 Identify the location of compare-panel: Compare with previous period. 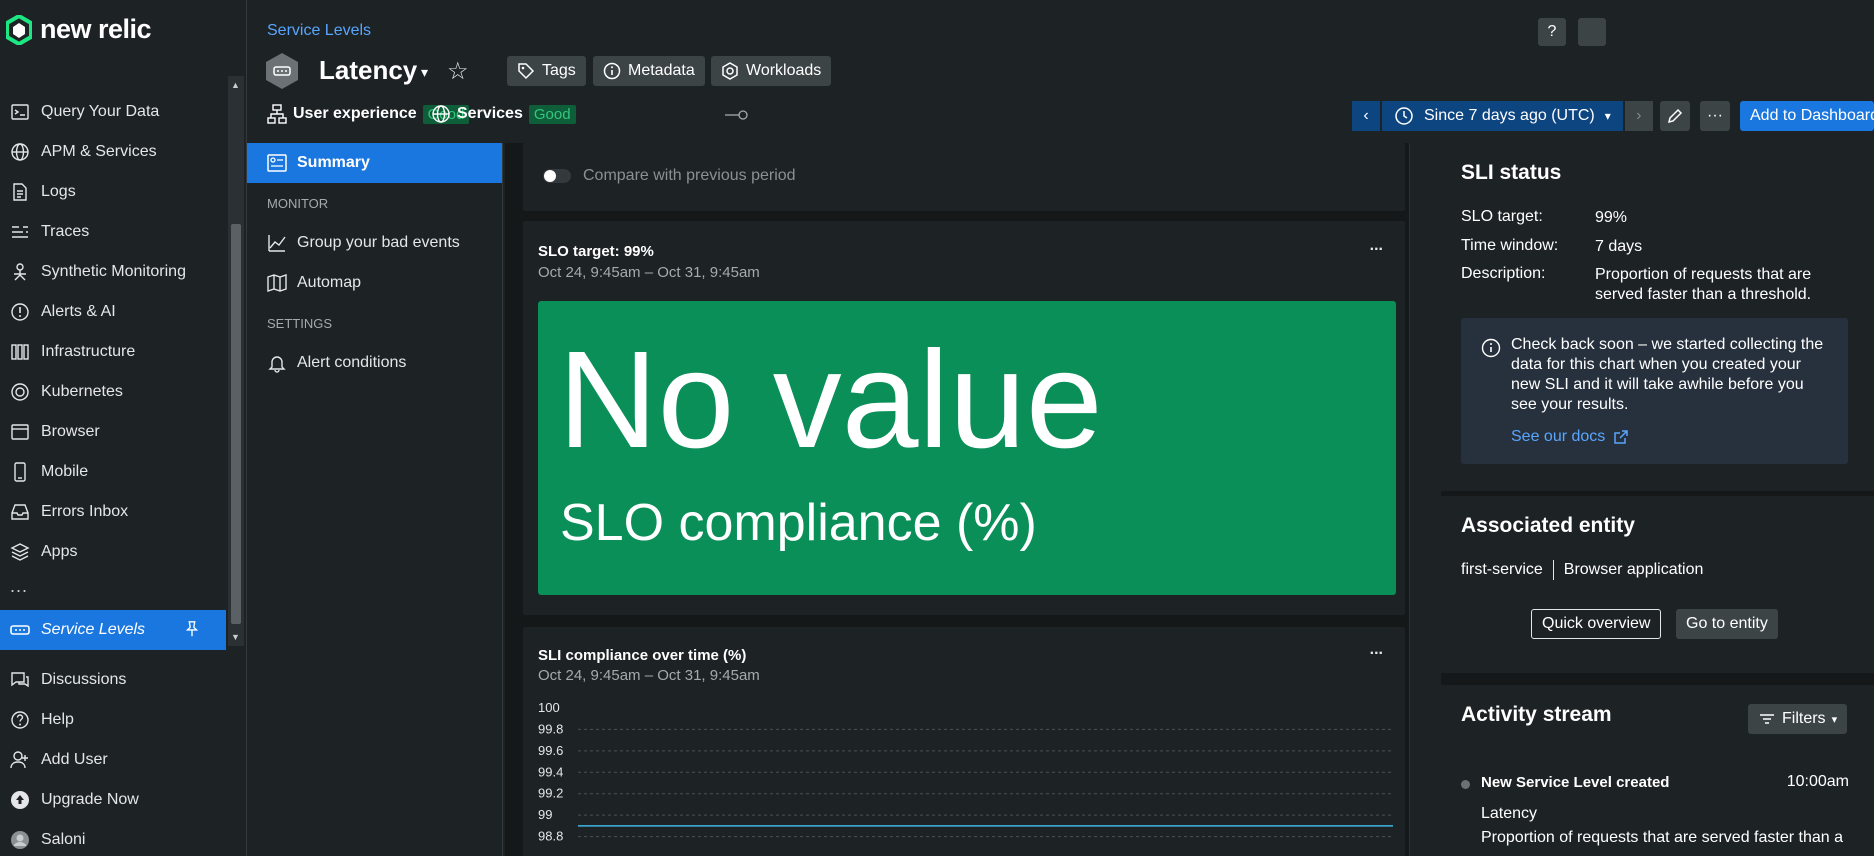
(964, 177).